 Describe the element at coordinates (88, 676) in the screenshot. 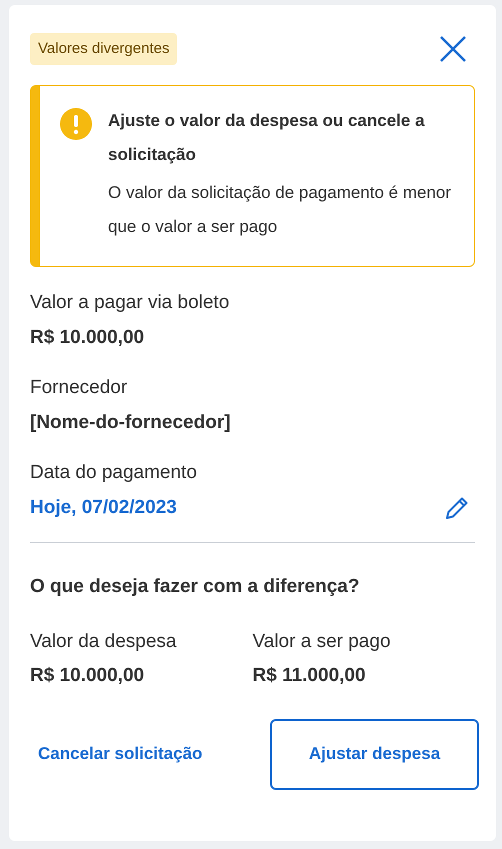

I see `amount-value: R$ 10.000,00` at that location.